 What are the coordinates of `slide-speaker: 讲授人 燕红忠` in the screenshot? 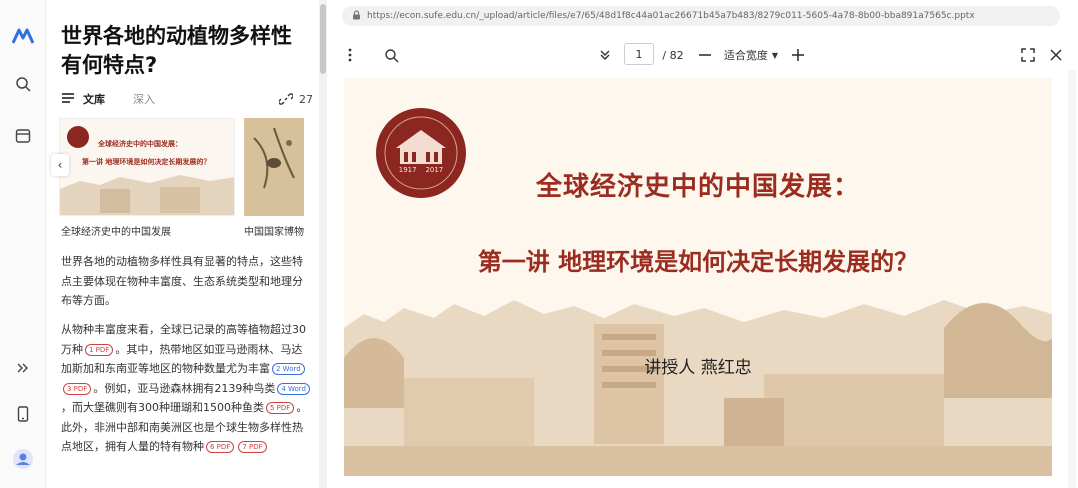 It's located at (698, 368).